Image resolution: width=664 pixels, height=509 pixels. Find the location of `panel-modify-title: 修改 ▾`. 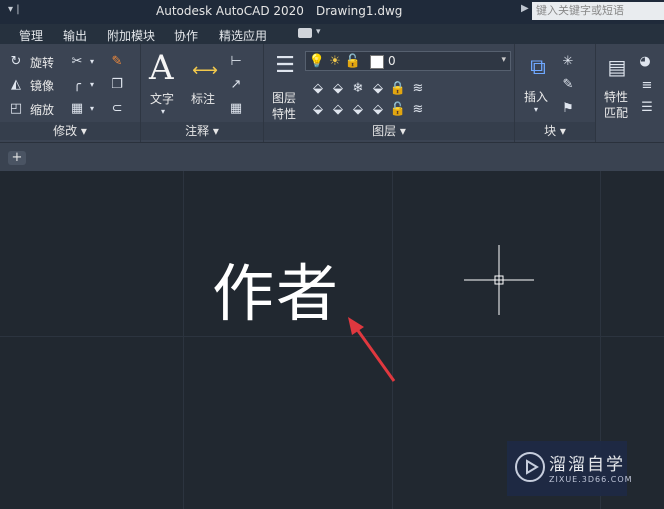

panel-modify-title: 修改 ▾ is located at coordinates (70, 131).